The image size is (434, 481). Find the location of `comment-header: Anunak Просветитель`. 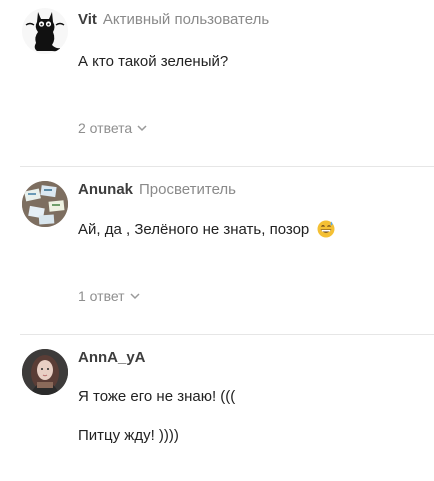

comment-header: Anunak Просветитель is located at coordinates (157, 189).